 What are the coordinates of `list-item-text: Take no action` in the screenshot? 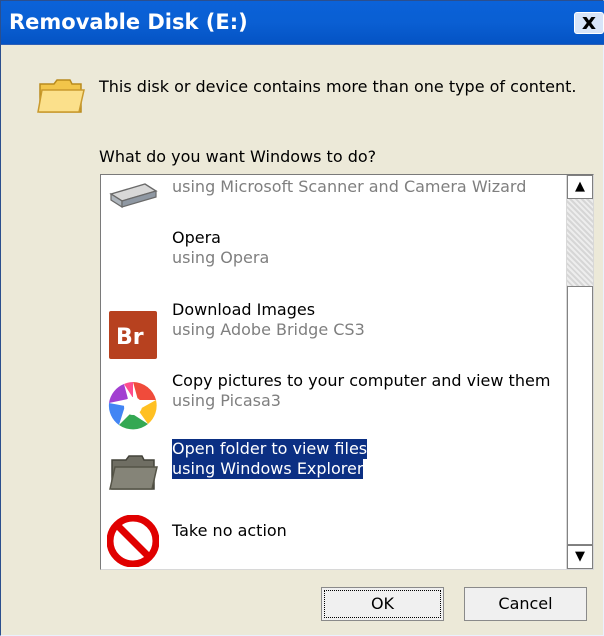 It's located at (367, 531).